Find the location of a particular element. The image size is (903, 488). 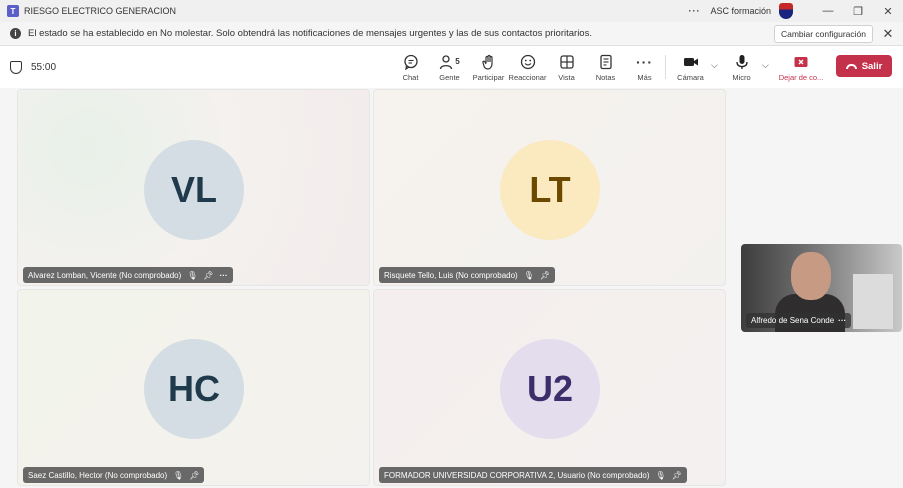

leave-button: Salir is located at coordinates (864, 66).